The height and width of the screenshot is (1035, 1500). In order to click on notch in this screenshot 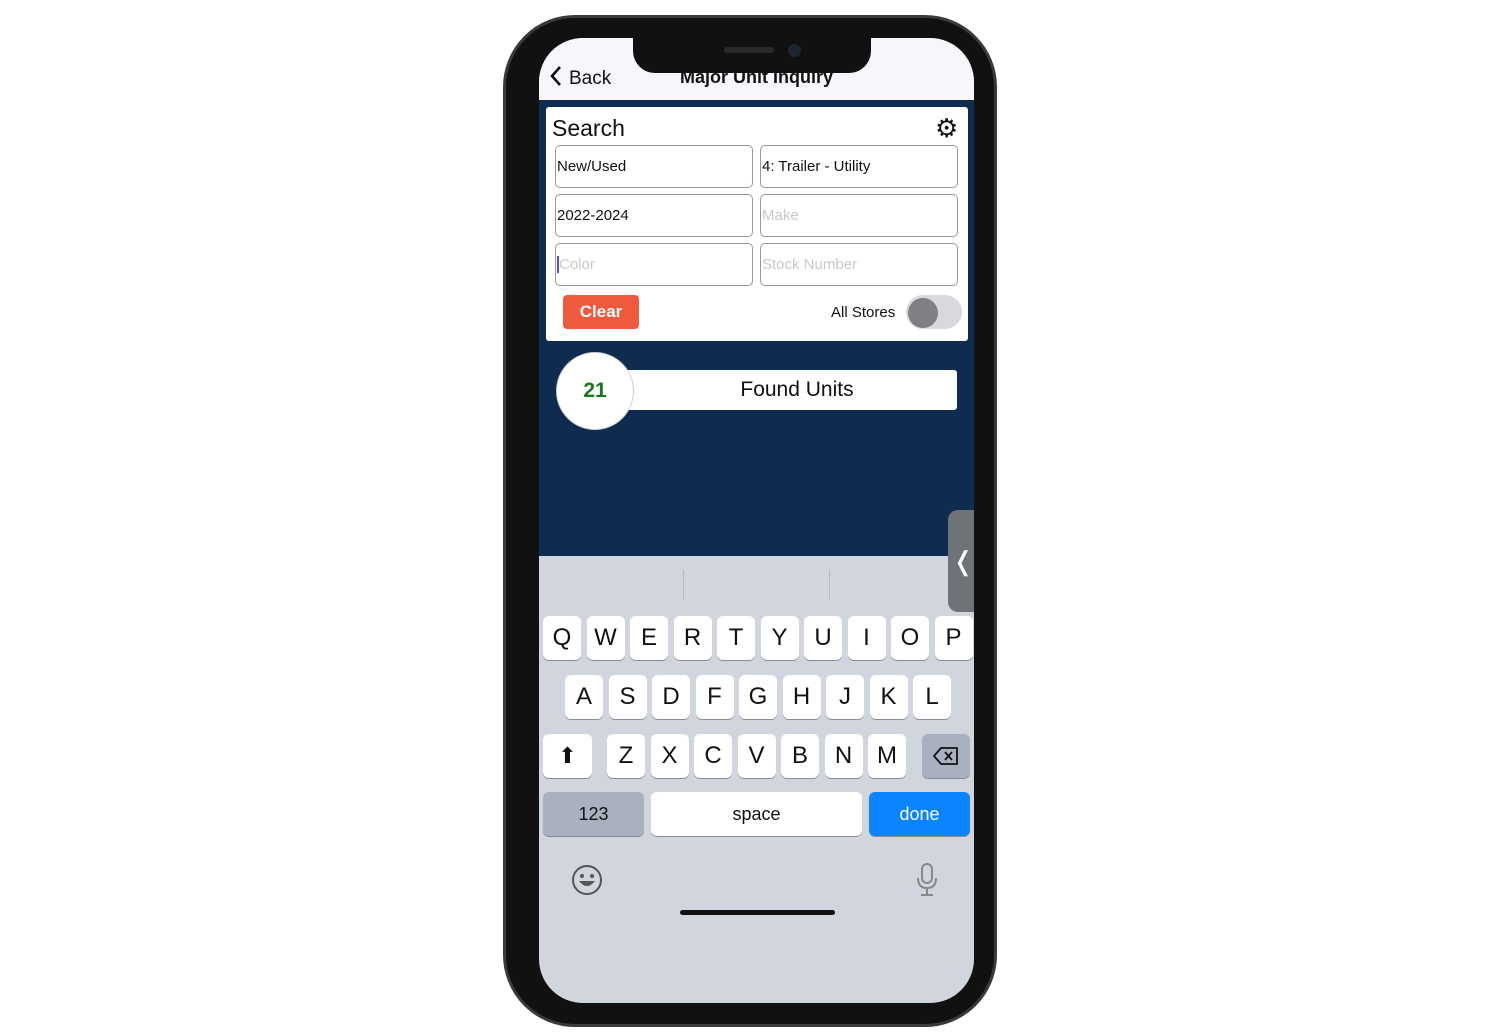, I will do `click(752, 55)`.